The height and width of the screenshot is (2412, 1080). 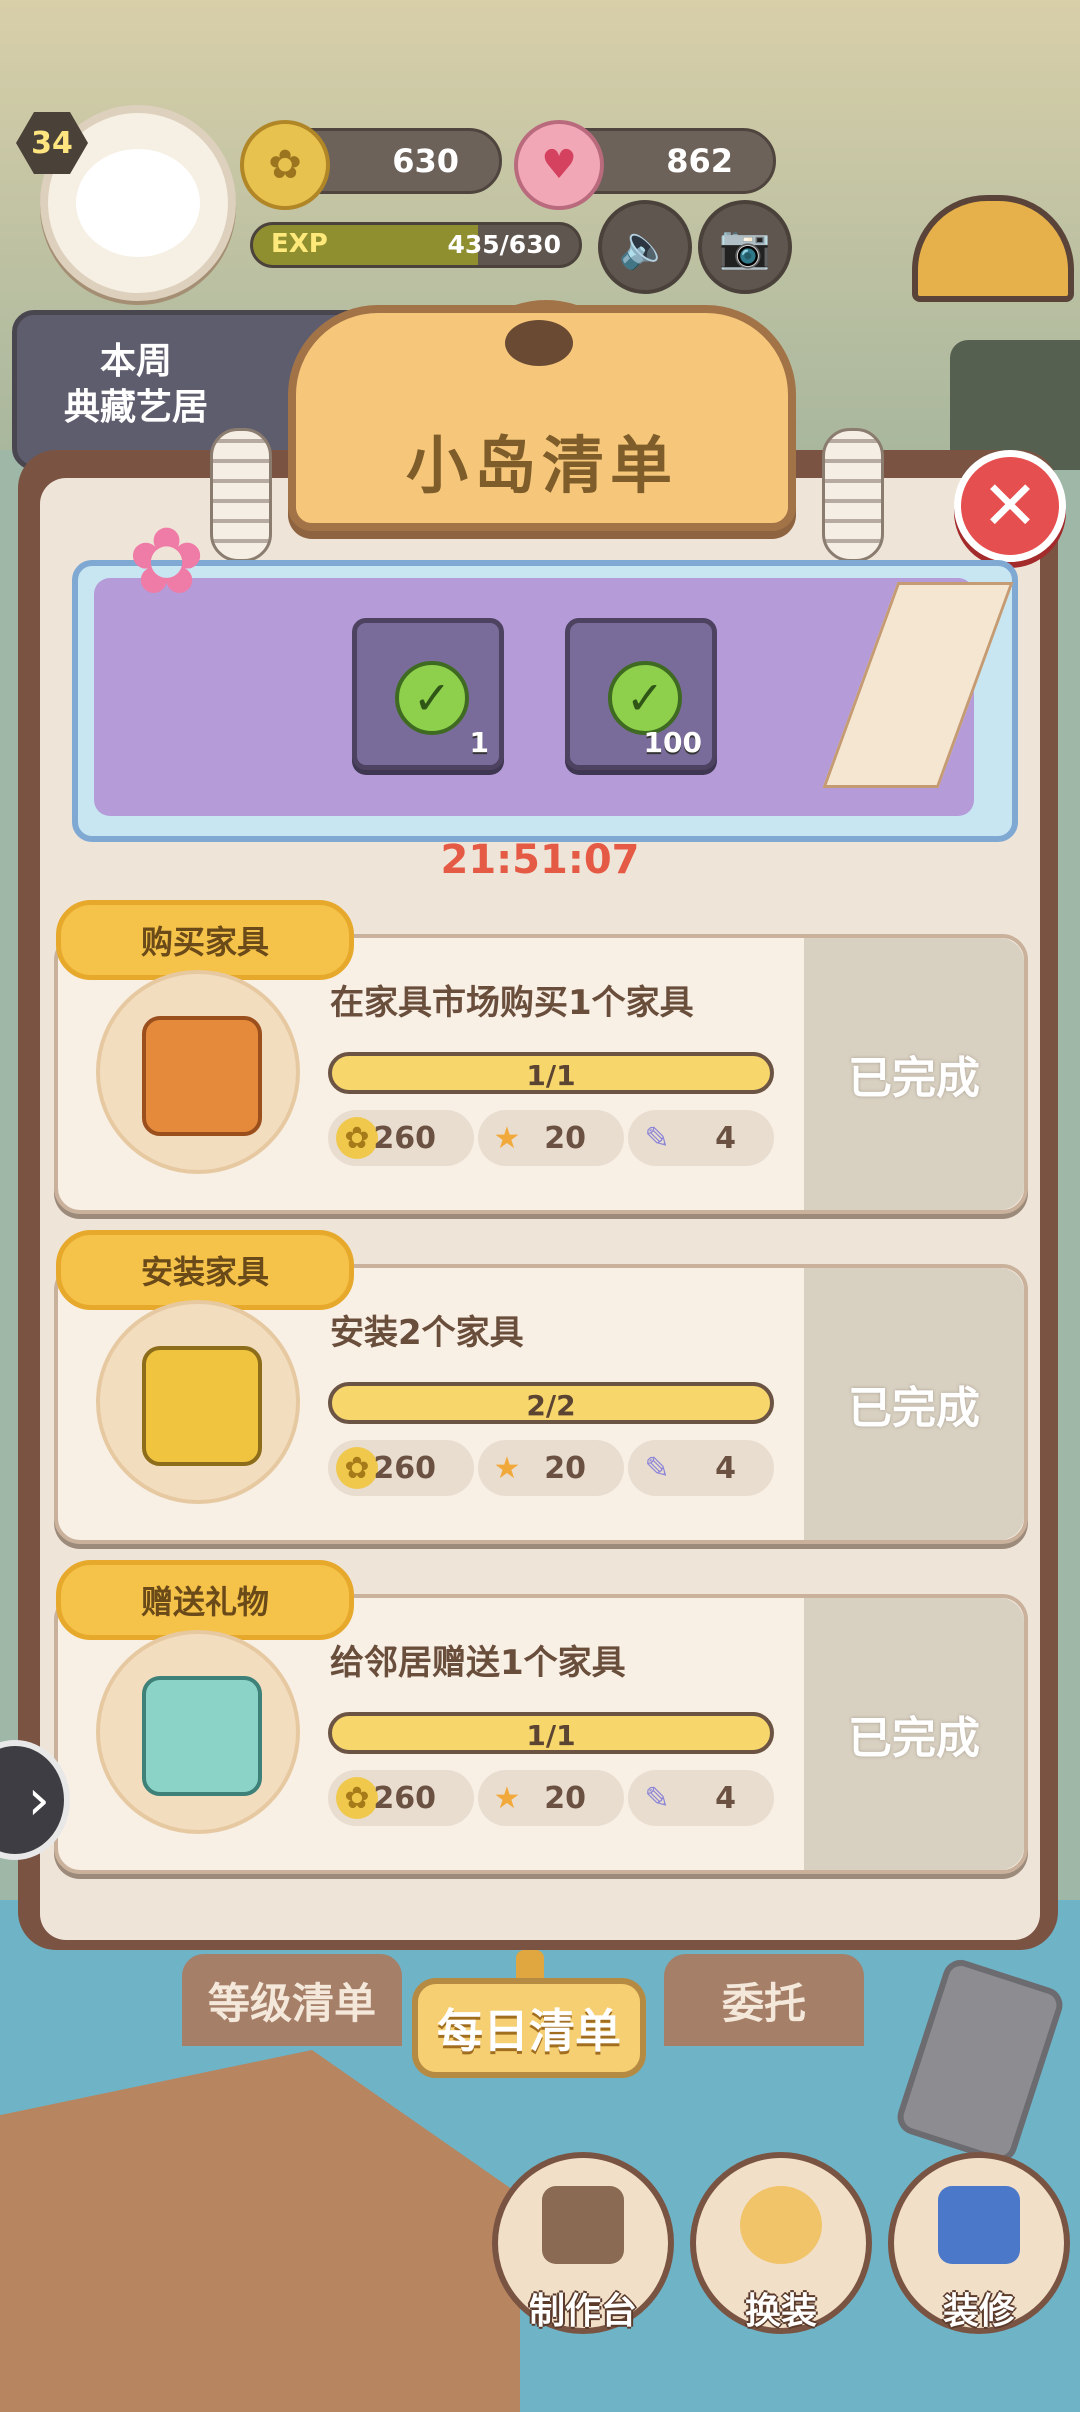 What do you see at coordinates (478, 1663) in the screenshot?
I see `task-description: 给邻居赠送1个家具` at bounding box center [478, 1663].